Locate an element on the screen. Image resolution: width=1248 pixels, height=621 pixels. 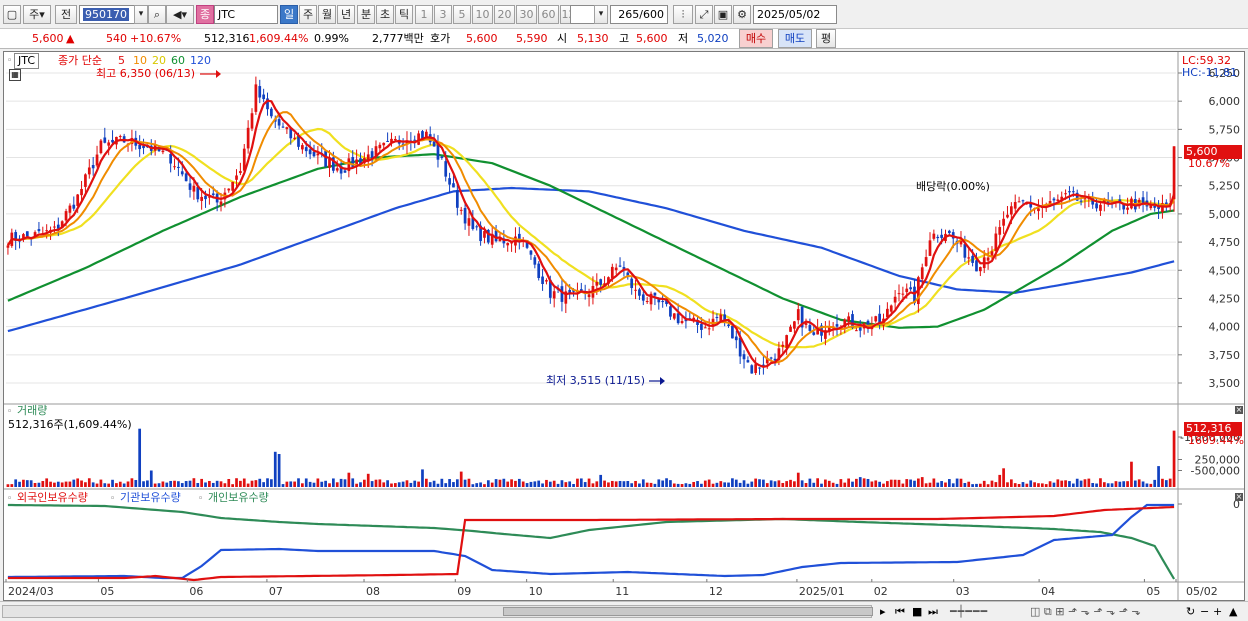
interval-button-5: 5 is located at coordinates (462, 14).